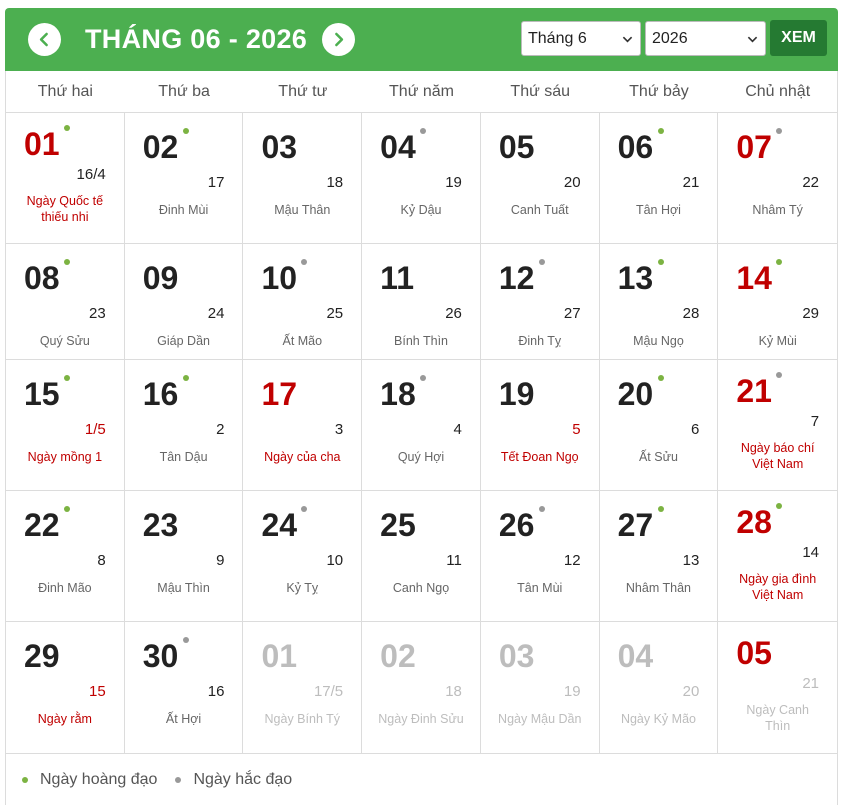 The image size is (842, 805). Describe the element at coordinates (421, 178) in the screenshot. I see `day-cell: 04 19 Kỷ Dậu` at that location.